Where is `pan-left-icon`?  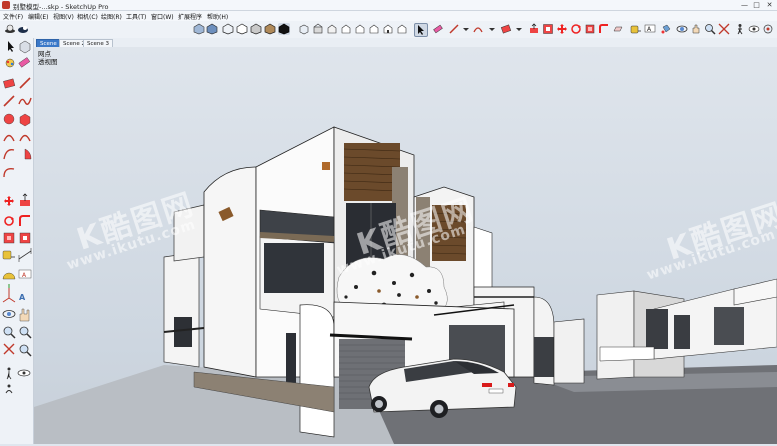
pan-left-icon is located at coordinates (24, 315).